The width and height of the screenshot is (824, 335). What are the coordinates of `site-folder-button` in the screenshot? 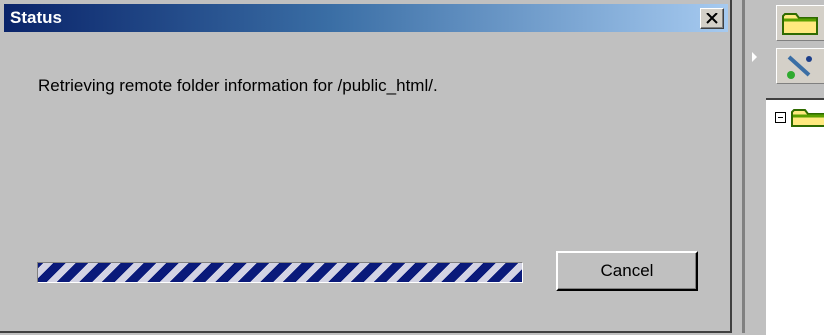 It's located at (800, 23).